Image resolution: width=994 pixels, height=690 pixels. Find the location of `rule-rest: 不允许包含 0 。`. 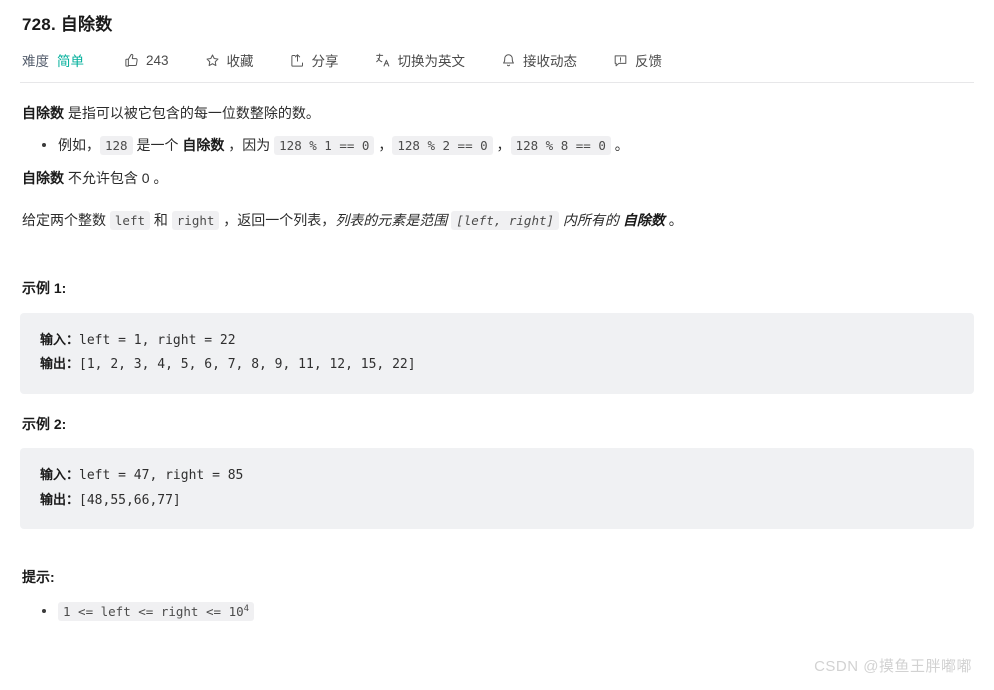

rule-rest: 不允许包含 0 。 is located at coordinates (116, 178).